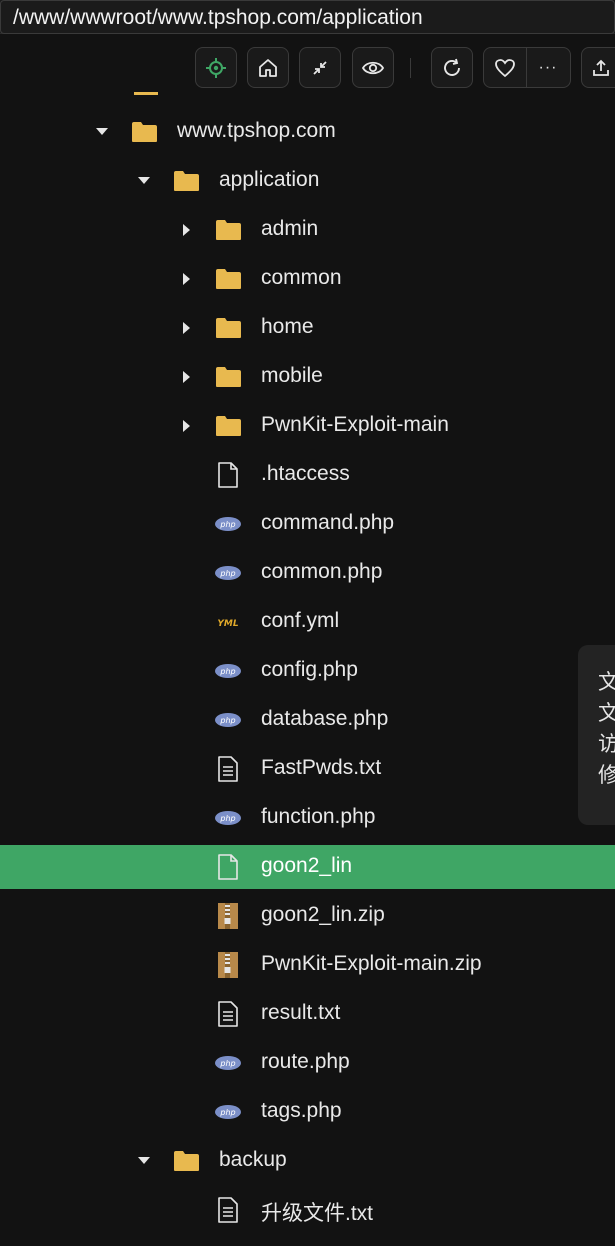 The image size is (615, 1246). I want to click on tree-item-label: admin, so click(290, 228).